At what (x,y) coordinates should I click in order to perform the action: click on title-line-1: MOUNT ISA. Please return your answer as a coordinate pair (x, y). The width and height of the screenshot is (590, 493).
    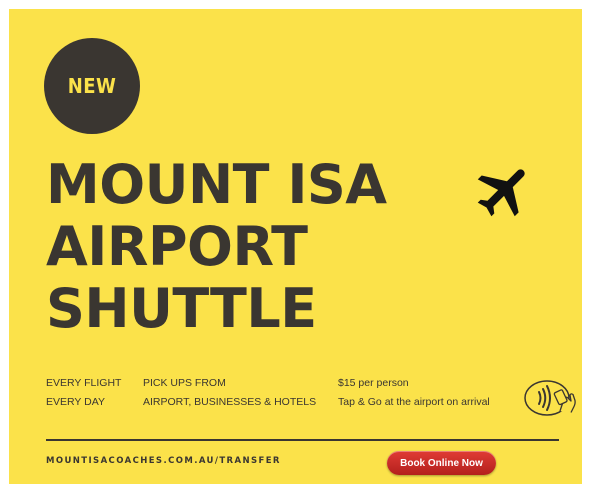
    Looking at the image, I should click on (216, 184).